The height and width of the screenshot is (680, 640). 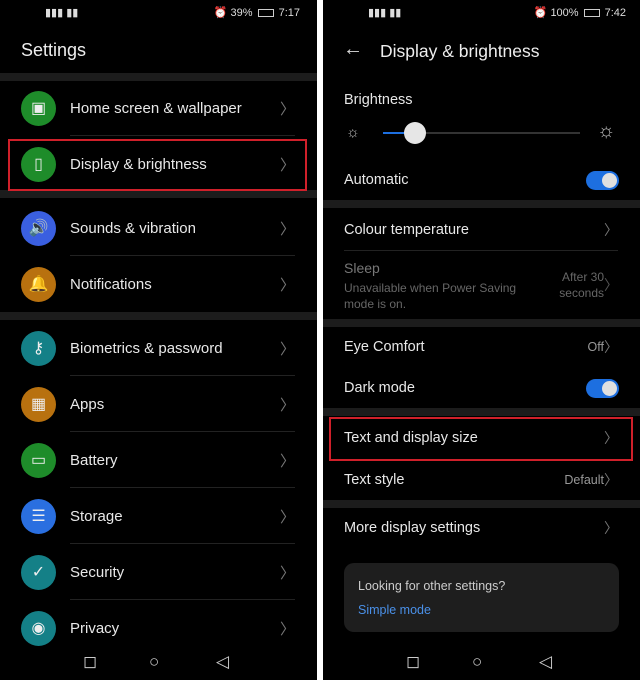 I want to click on settings-item-label: Storage, so click(x=96, y=516).